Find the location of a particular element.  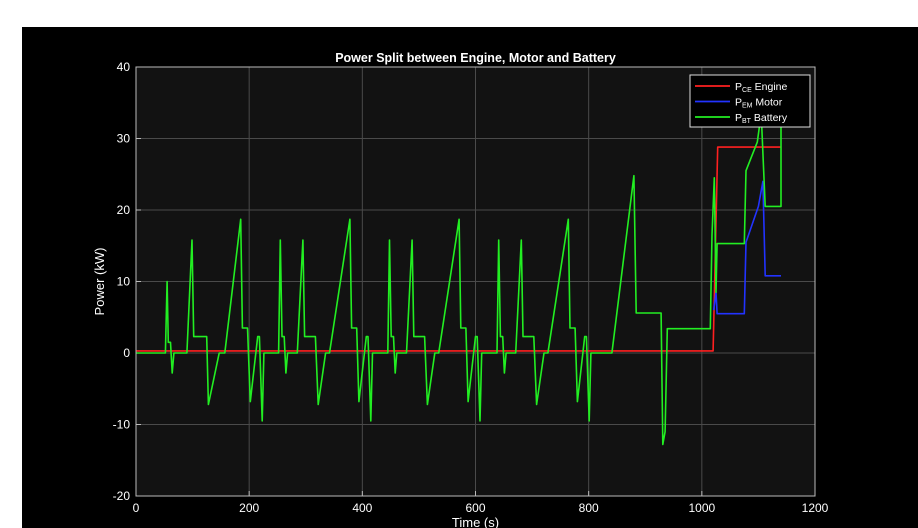

legend: PCE EnginePEM MotorPBT Battery is located at coordinates (750, 101).